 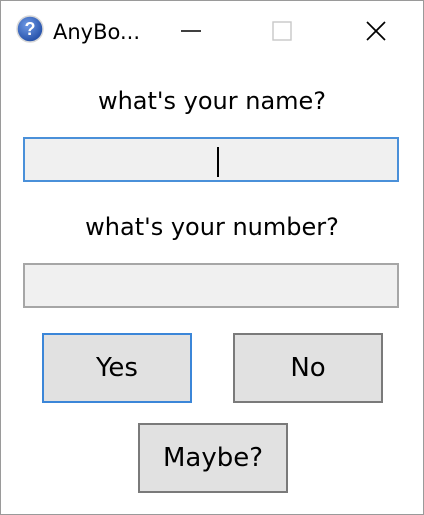 I want to click on name-label: what's your name?, so click(x=212, y=101).